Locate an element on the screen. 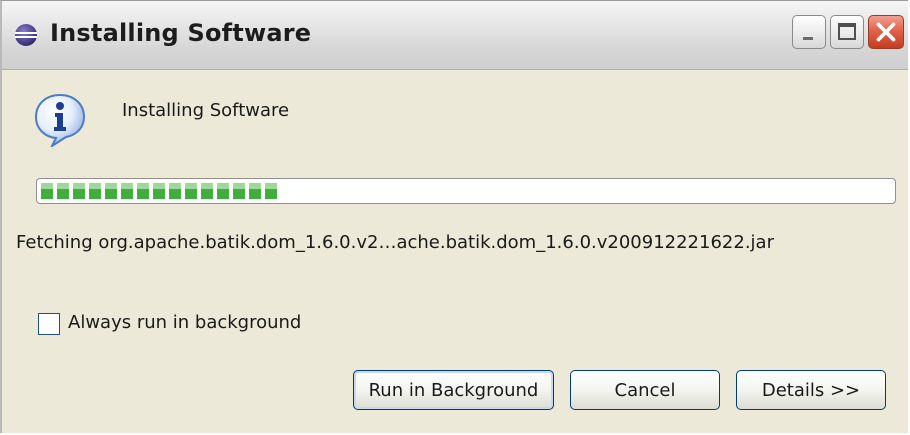 This screenshot has height=435, width=910. progress-bar is located at coordinates (466, 191).